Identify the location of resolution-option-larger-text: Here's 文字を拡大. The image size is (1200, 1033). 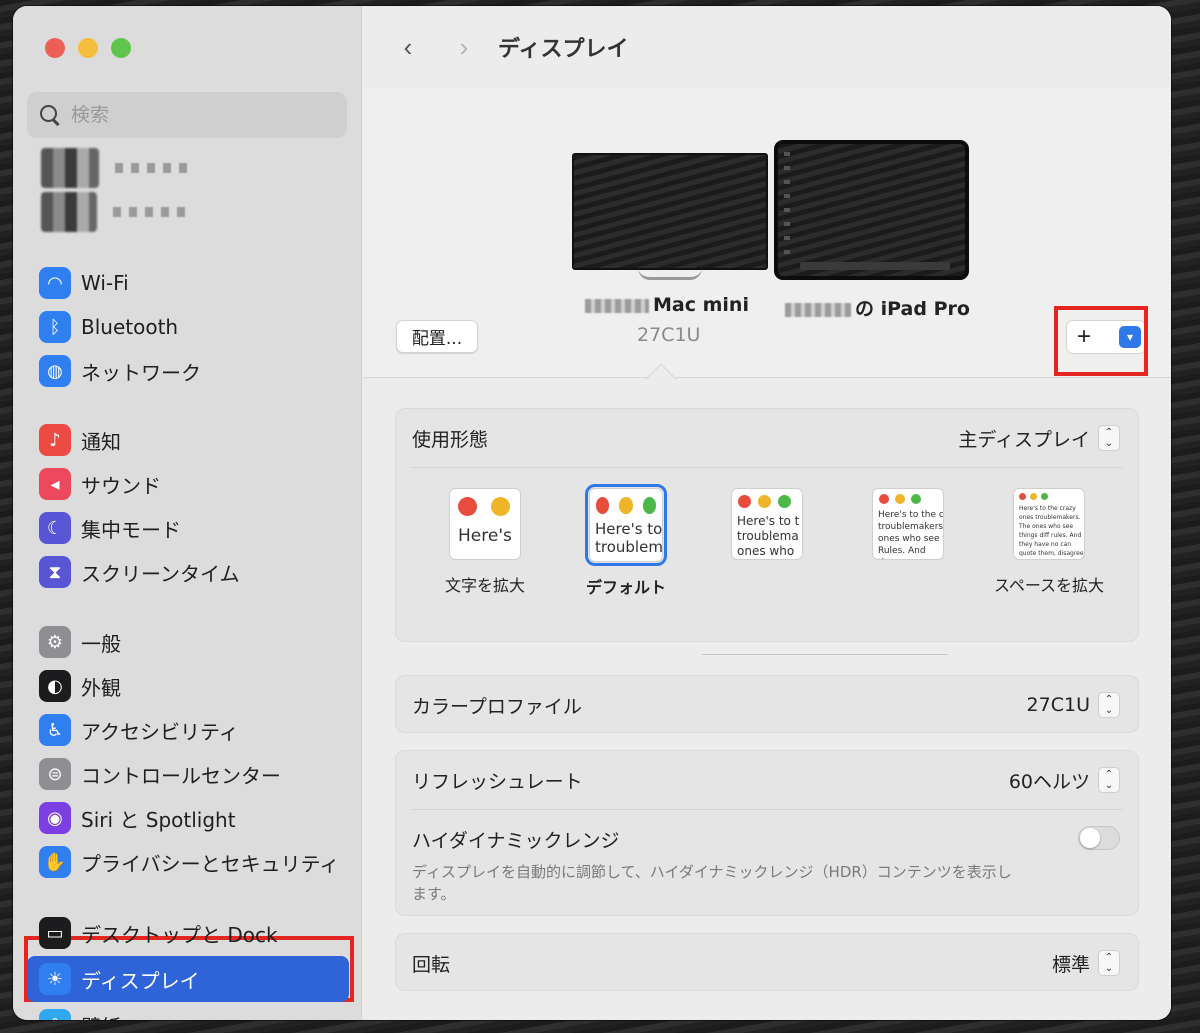
(485, 553).